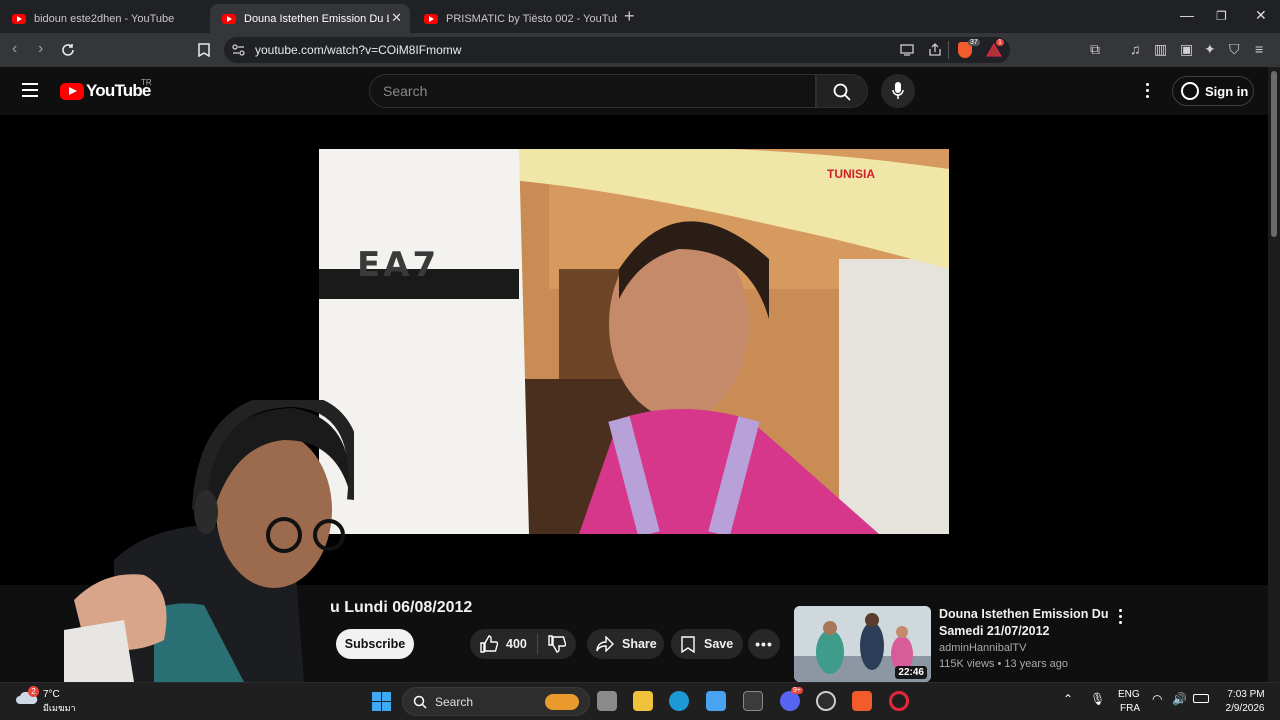  What do you see at coordinates (1245, 708) in the screenshot?
I see `clock-date: 2/9/2026` at bounding box center [1245, 708].